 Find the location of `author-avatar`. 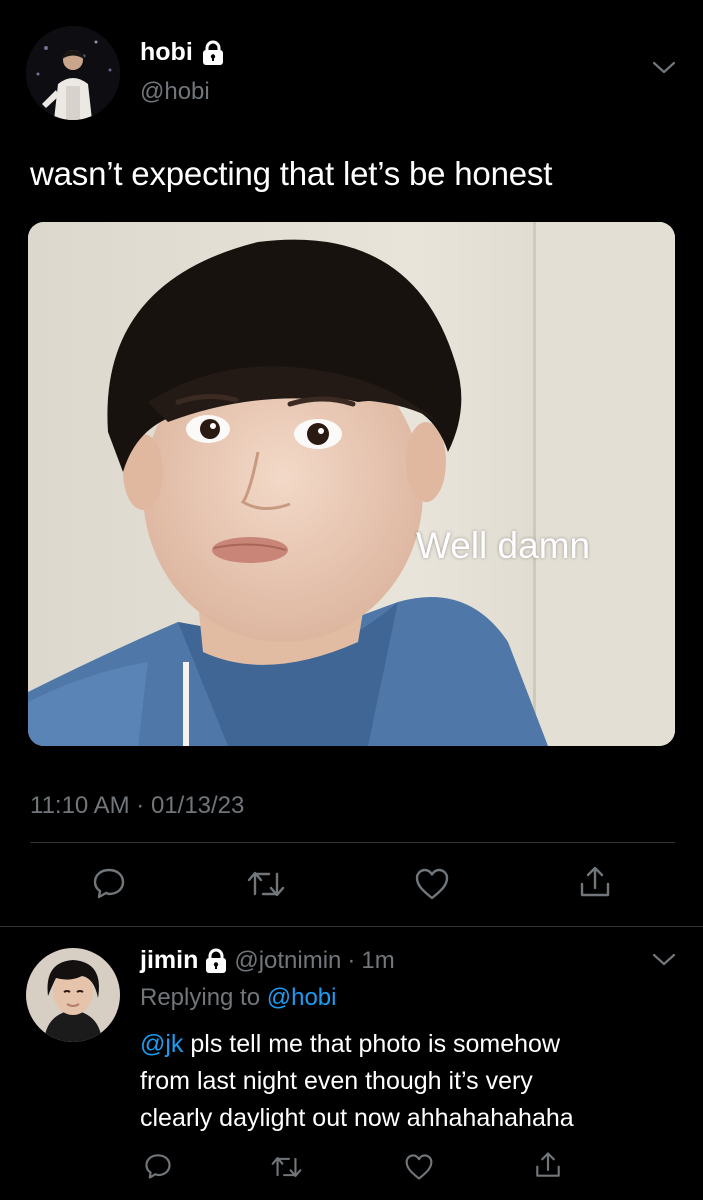

author-avatar is located at coordinates (73, 73).